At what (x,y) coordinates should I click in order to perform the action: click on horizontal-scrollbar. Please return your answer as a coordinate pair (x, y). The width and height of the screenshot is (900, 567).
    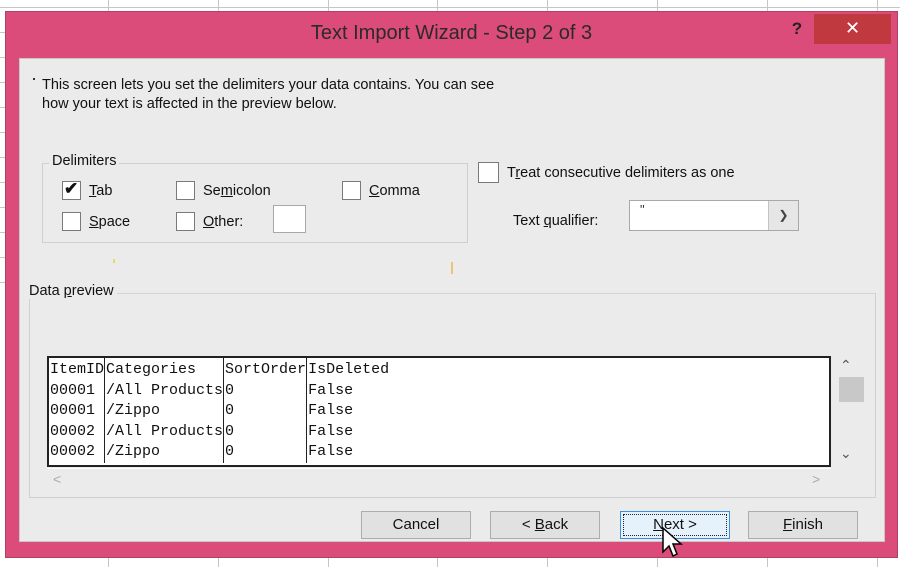
    Looking at the image, I should click on (439, 468).